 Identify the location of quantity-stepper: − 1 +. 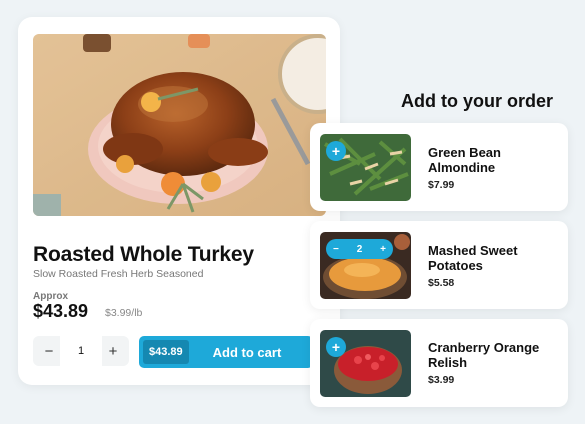
(81, 351).